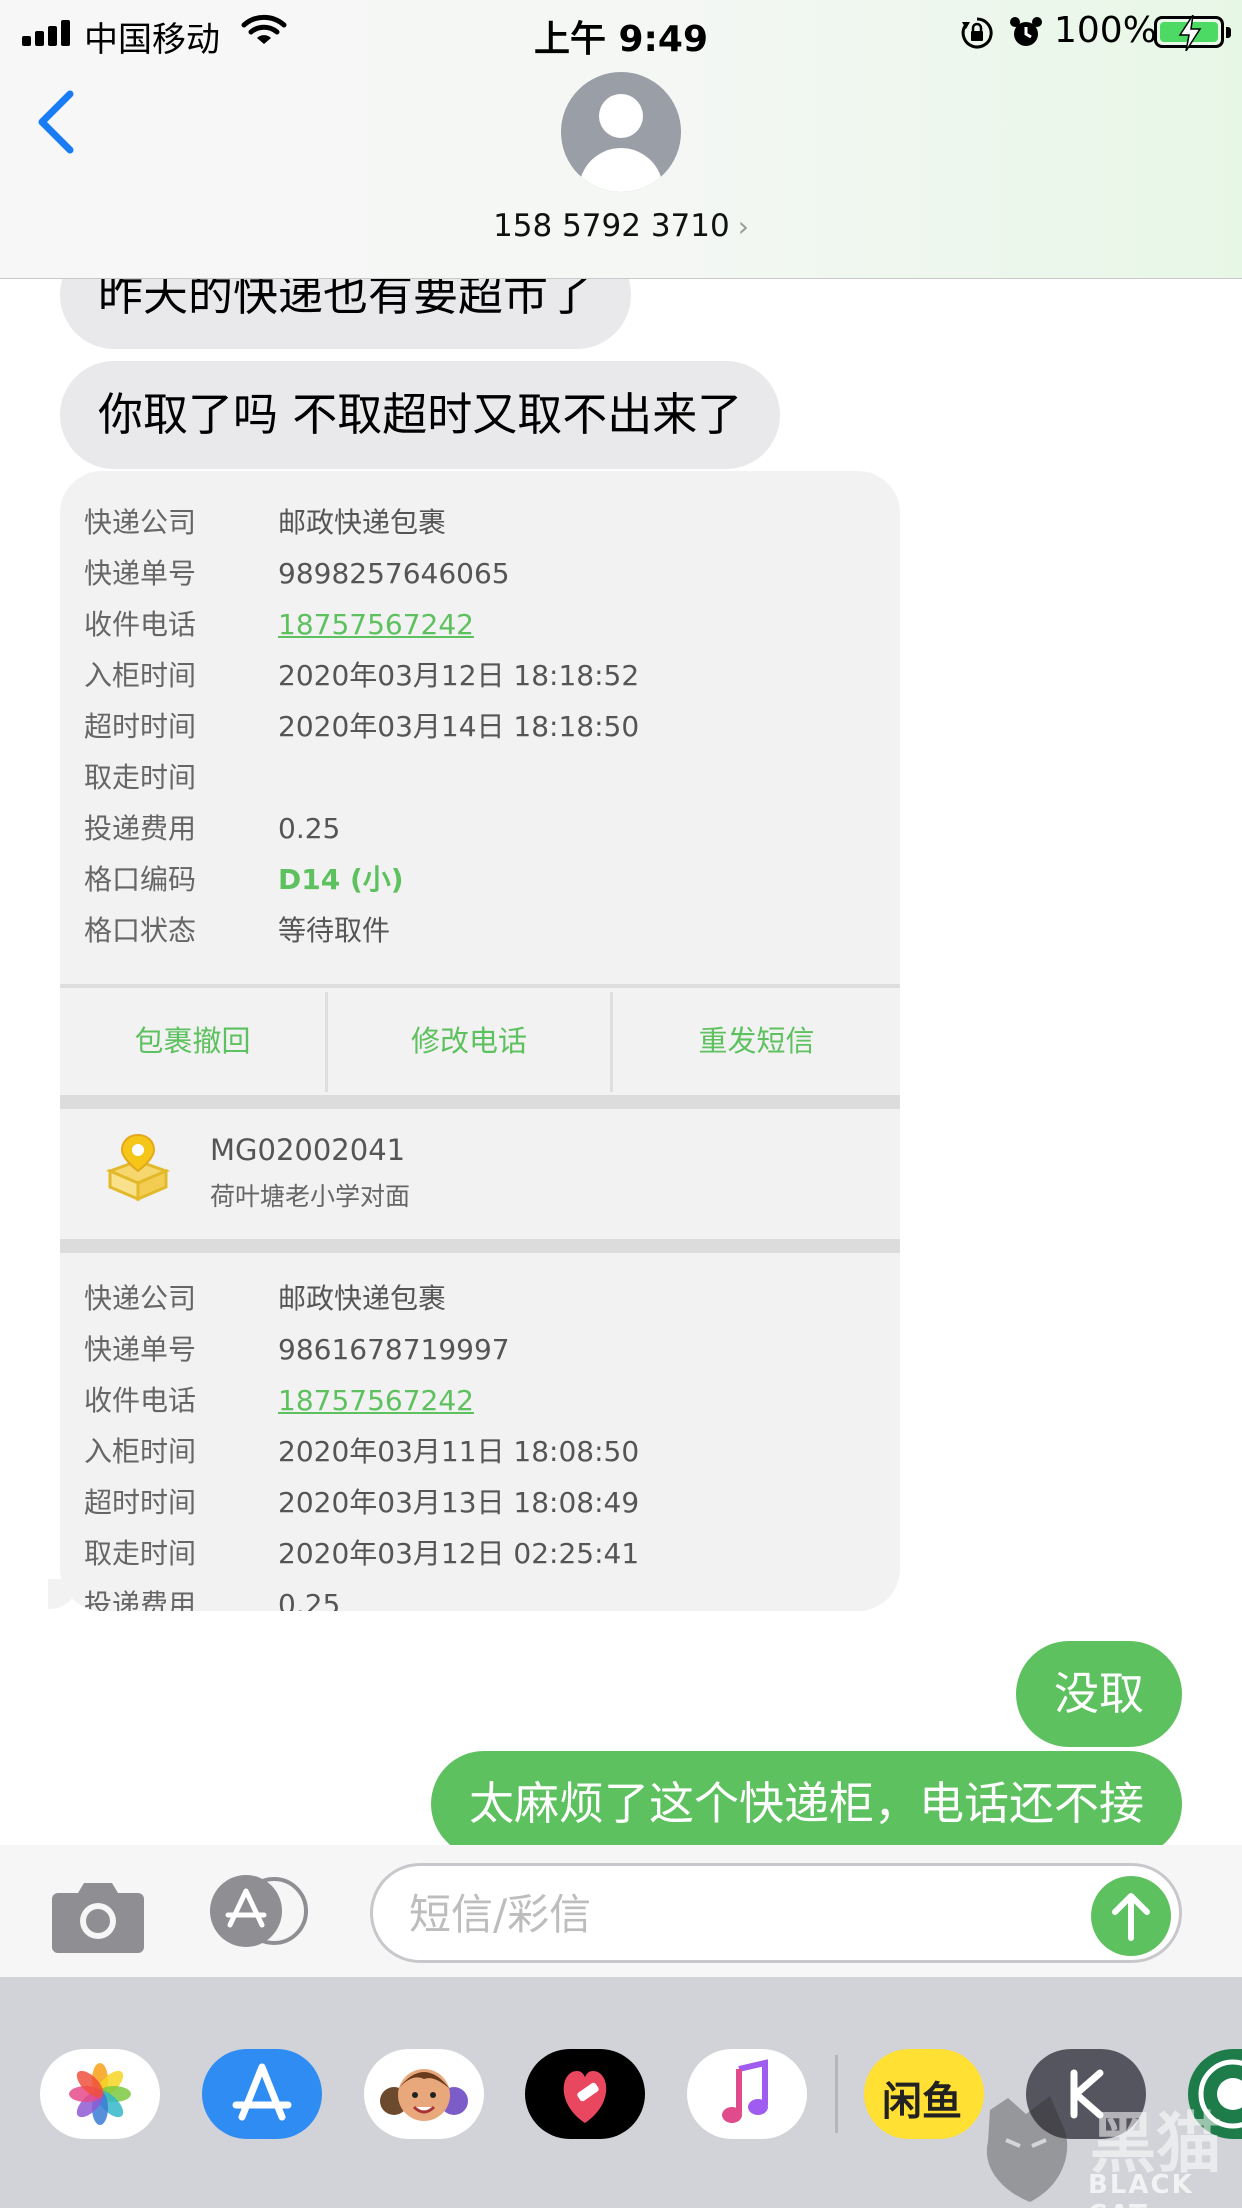  I want to click on outgoing-message-bubble: 太麻烦了这个快递柜，电话还不接, so click(806, 1798).